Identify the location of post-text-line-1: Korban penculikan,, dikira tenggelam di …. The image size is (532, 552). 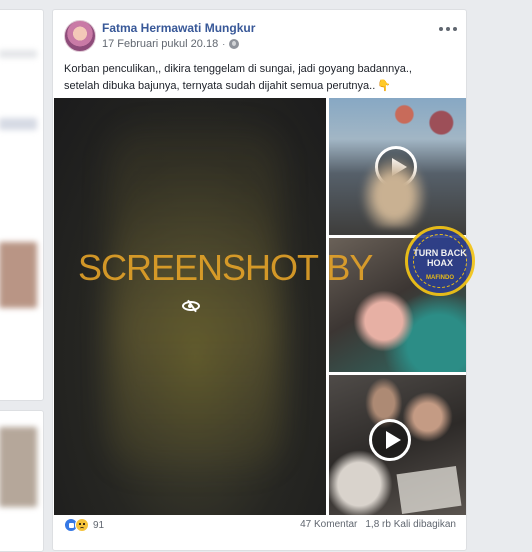
(238, 69).